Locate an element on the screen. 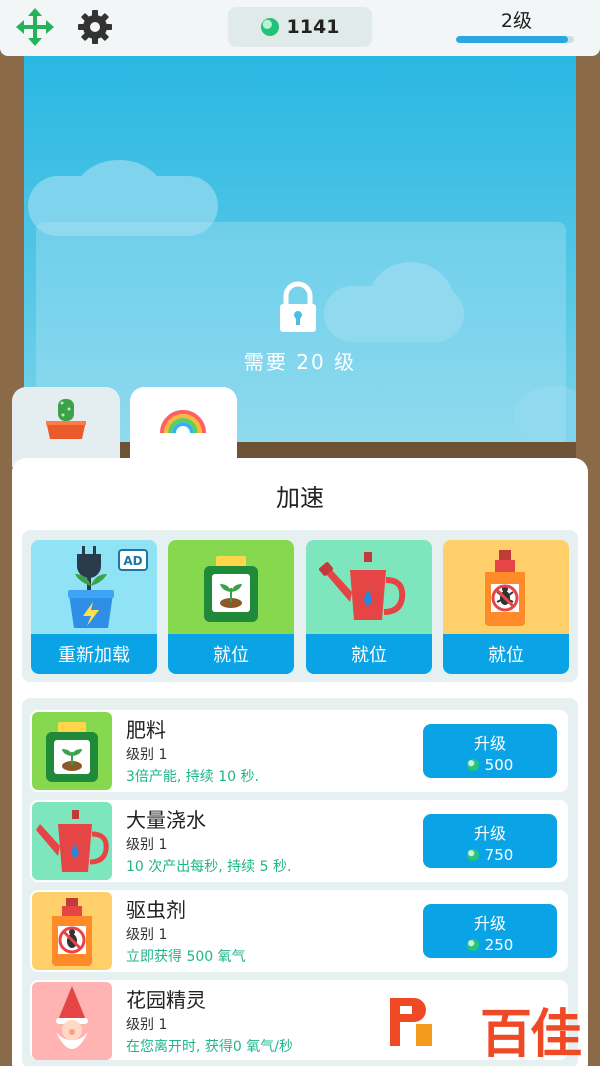 The image size is (600, 1066). upgrade-row-watering: 大量浇水 级别 1 10 次产出每秒, 持续 5 秒. 升级 750 is located at coordinates (299, 841).